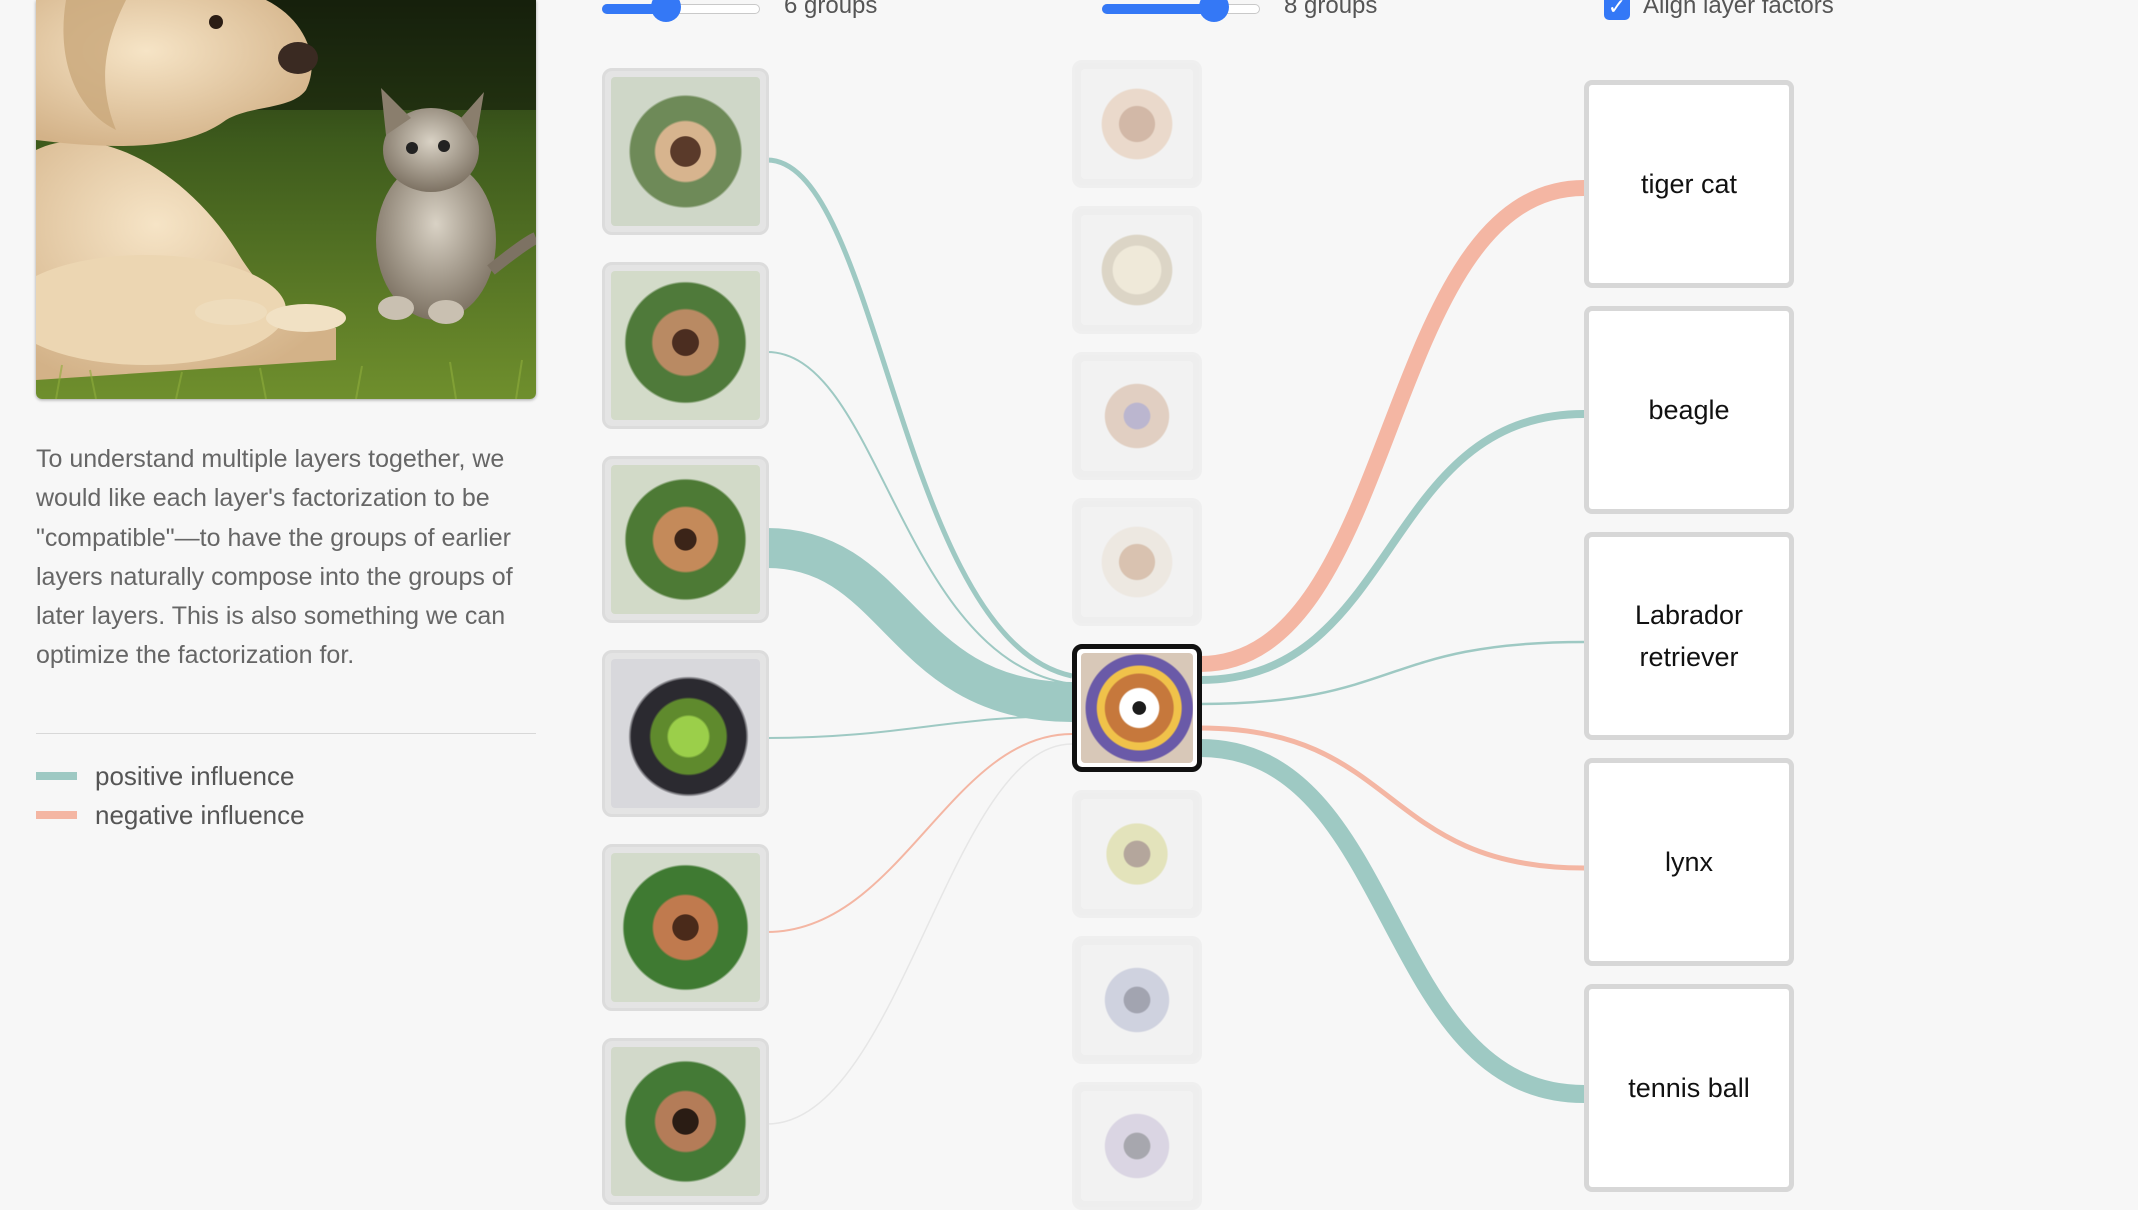  I want to click on flow-group6, so click(919, 934).